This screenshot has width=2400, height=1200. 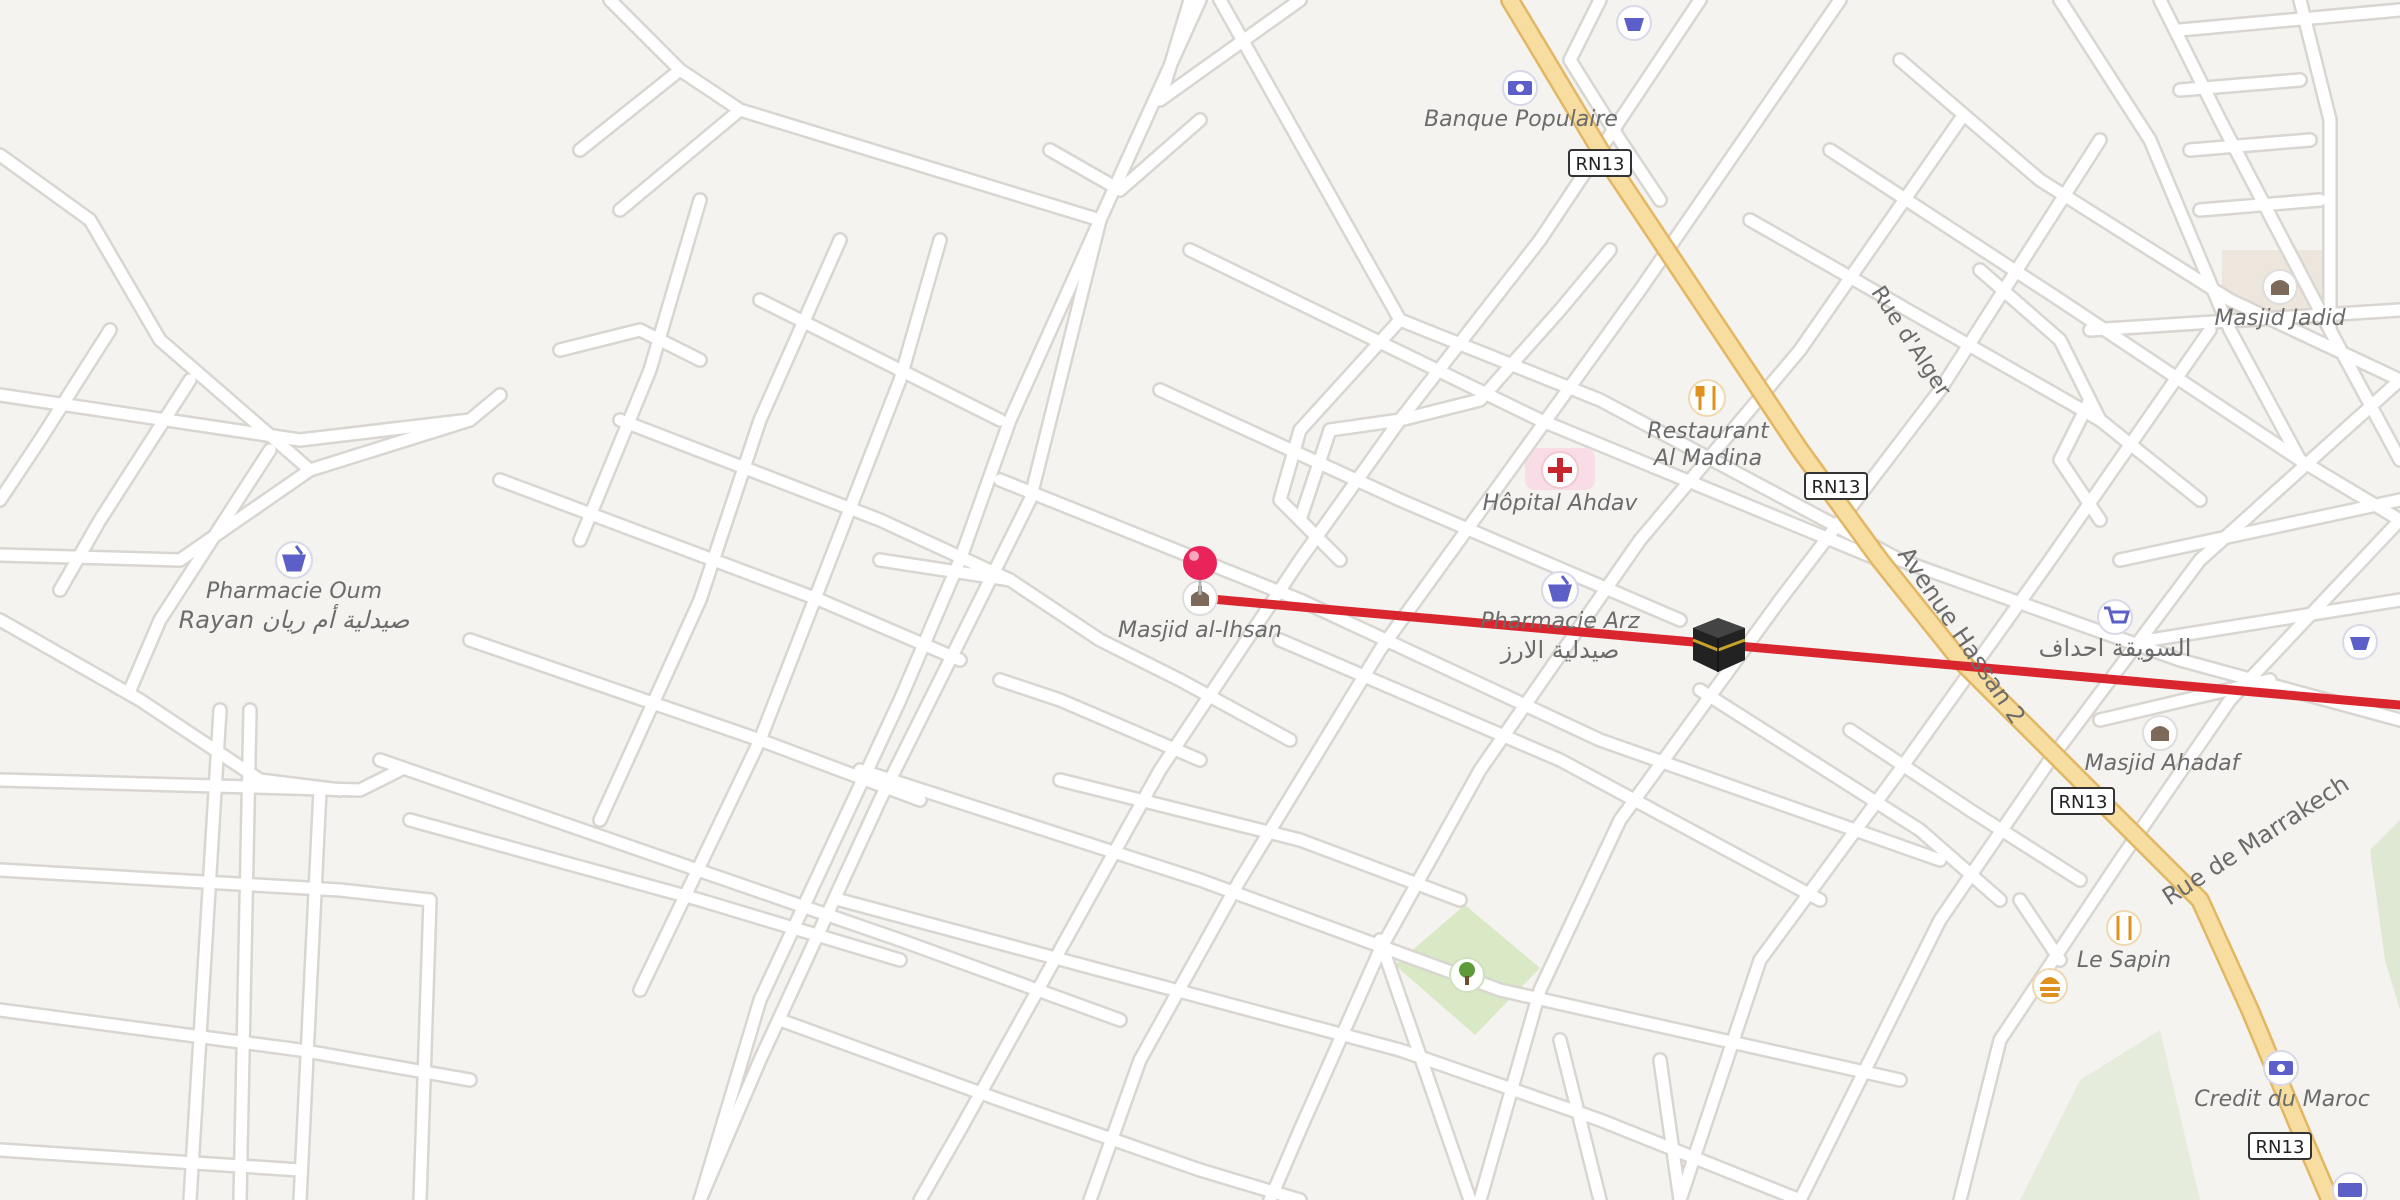 What do you see at coordinates (1200, 630) in the screenshot?
I see `poi-label: Masjid al-Ihsan` at bounding box center [1200, 630].